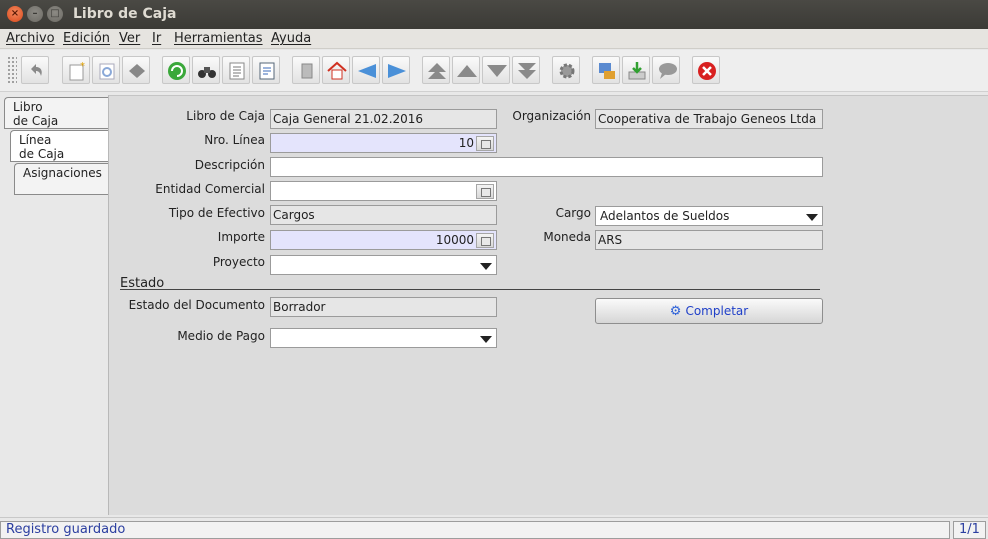 This screenshot has width=988, height=539. What do you see at coordinates (969, 530) in the screenshot?
I see `record-count: 1/1` at bounding box center [969, 530].